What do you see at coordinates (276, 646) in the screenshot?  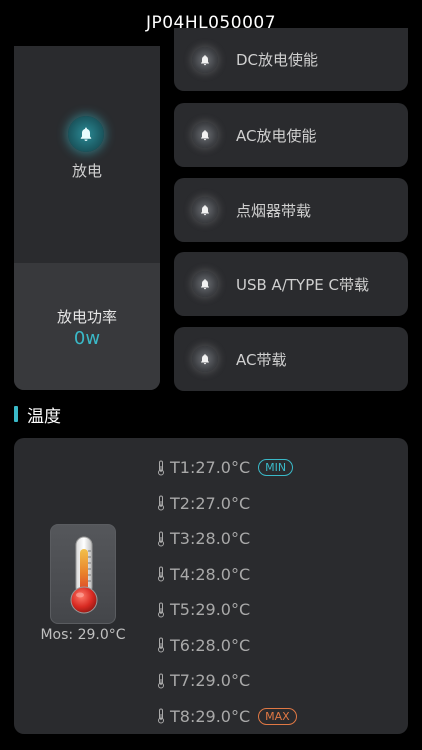 I see `list-item: T6:28.0°C` at bounding box center [276, 646].